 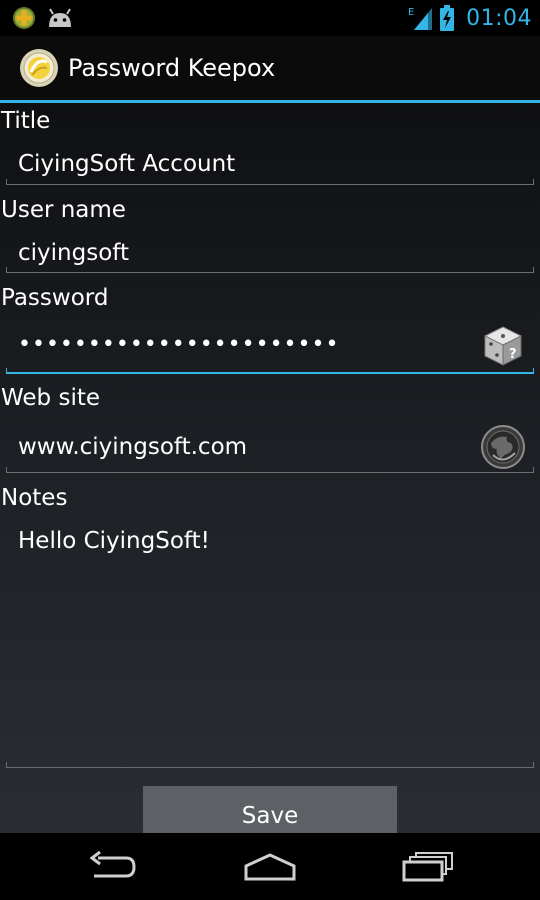 What do you see at coordinates (114, 541) in the screenshot?
I see `notes-input: Hello CiyingSoft!` at bounding box center [114, 541].